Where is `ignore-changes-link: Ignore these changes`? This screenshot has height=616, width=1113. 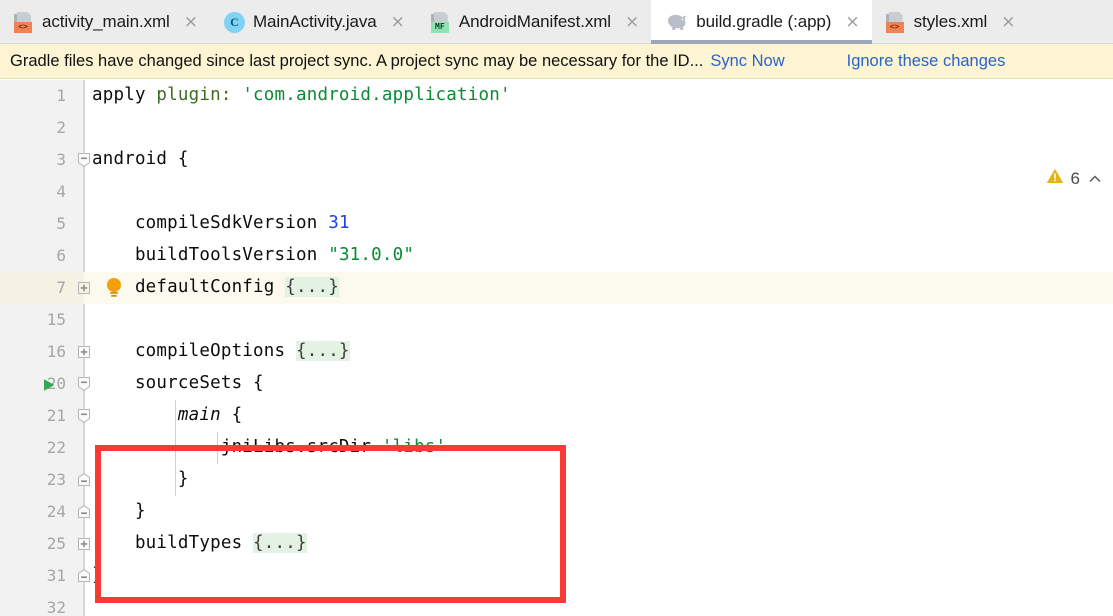
ignore-changes-link: Ignore these changes is located at coordinates (926, 61).